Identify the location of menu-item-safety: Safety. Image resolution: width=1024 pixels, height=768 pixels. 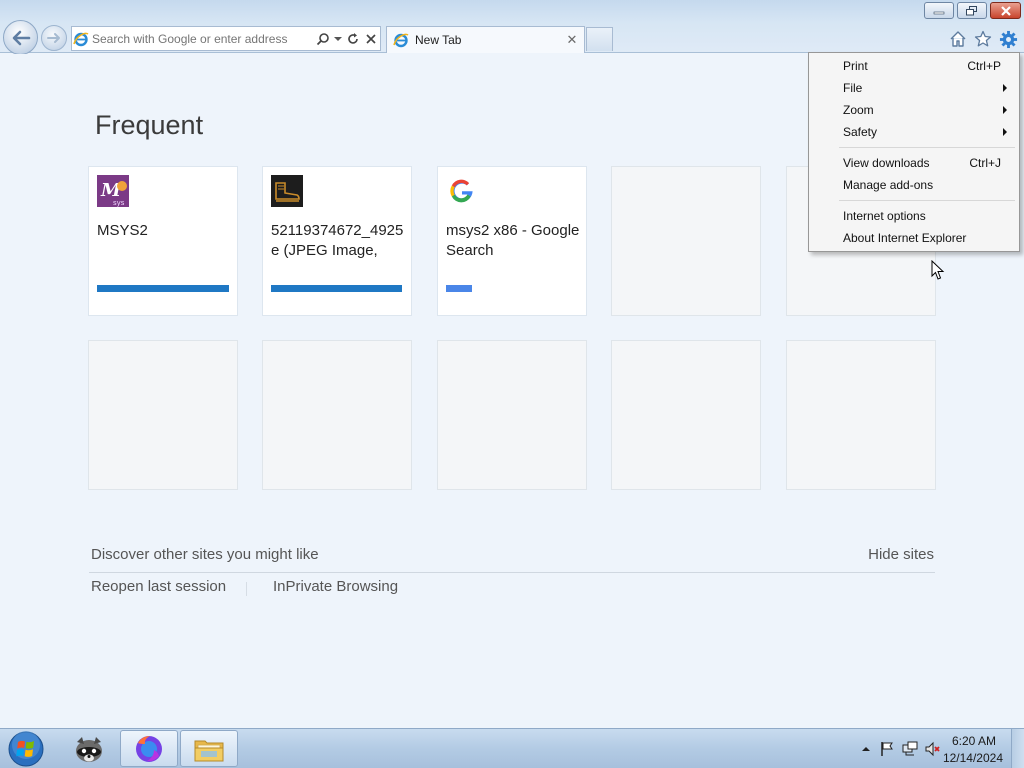
(914, 132).